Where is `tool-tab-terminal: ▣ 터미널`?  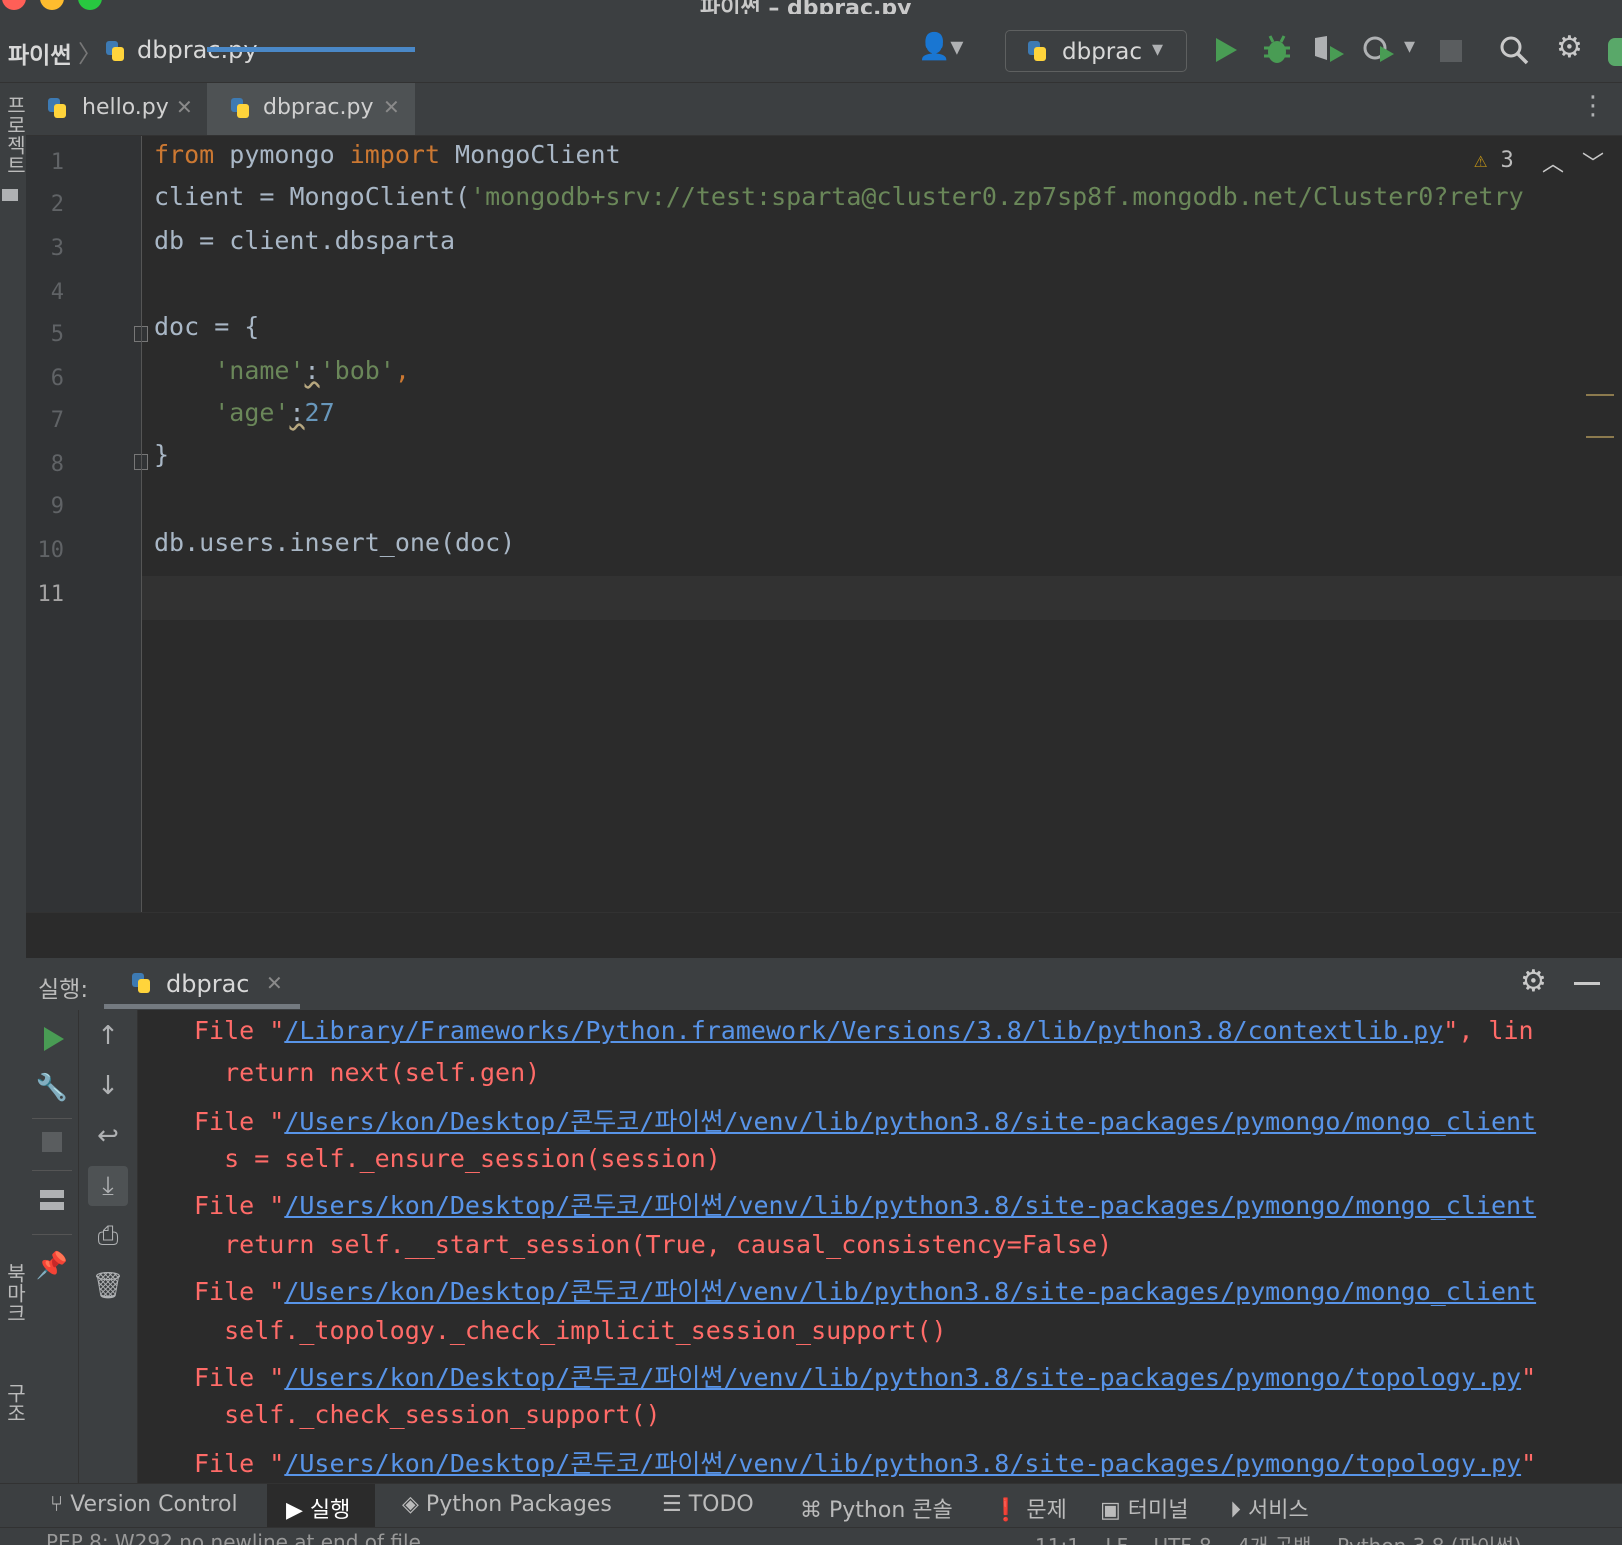 tool-tab-terminal: ▣ 터미널 is located at coordinates (1144, 1508).